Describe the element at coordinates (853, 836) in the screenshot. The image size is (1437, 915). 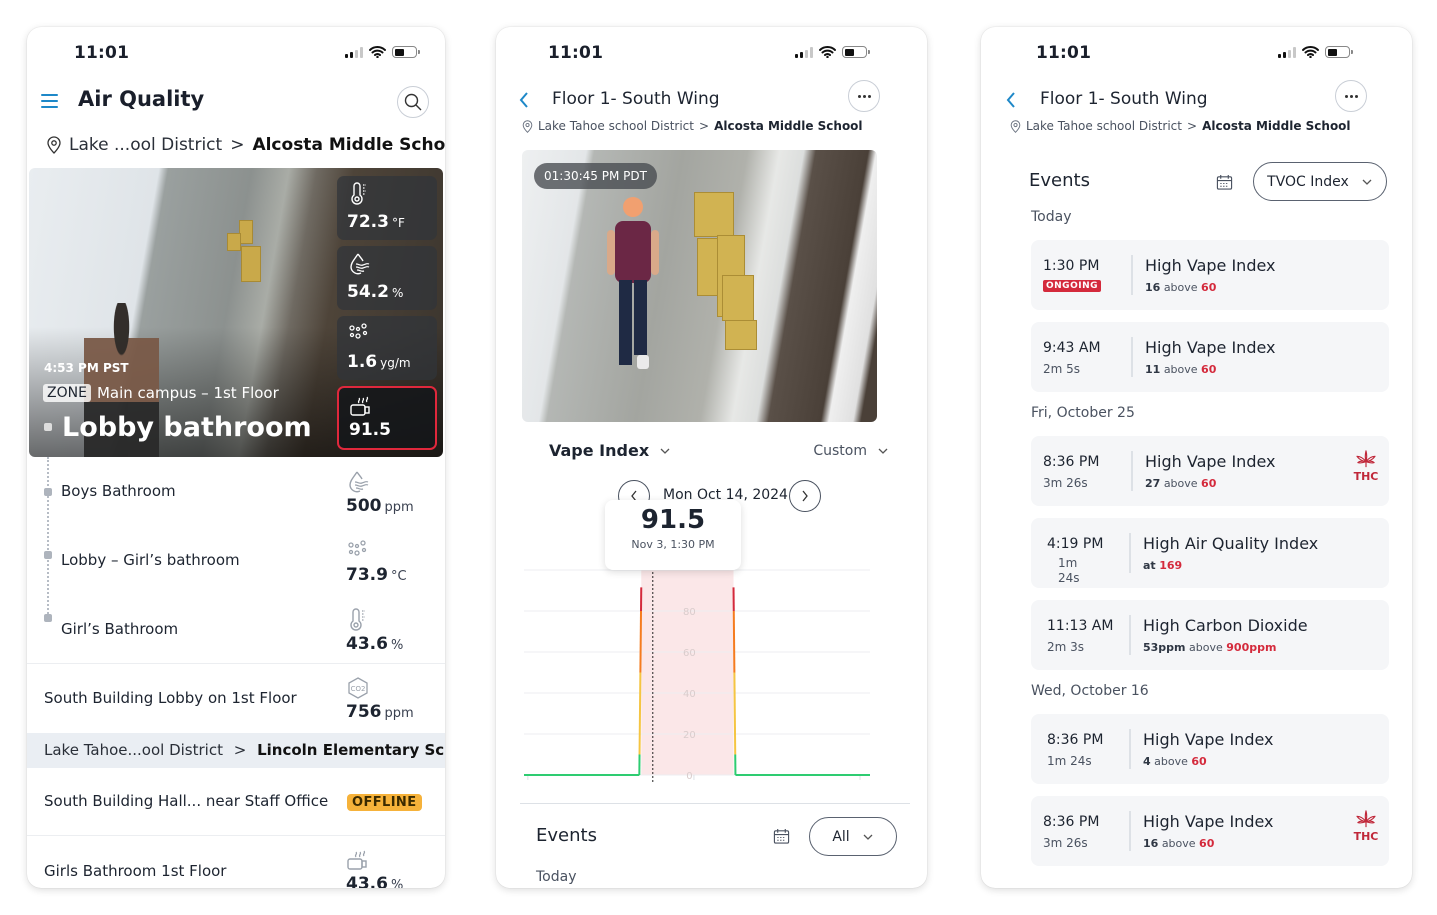
I see `events-filter-dropdown: All` at that location.